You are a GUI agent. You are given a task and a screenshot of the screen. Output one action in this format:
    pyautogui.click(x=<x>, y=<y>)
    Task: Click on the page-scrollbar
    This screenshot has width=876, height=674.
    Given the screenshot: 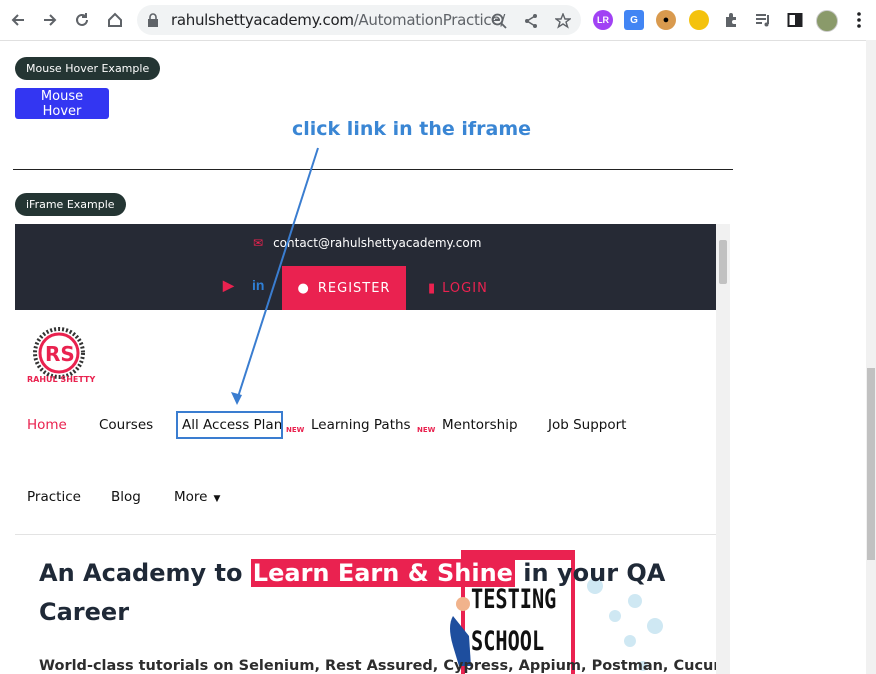 What is the action you would take?
    pyautogui.click(x=871, y=357)
    